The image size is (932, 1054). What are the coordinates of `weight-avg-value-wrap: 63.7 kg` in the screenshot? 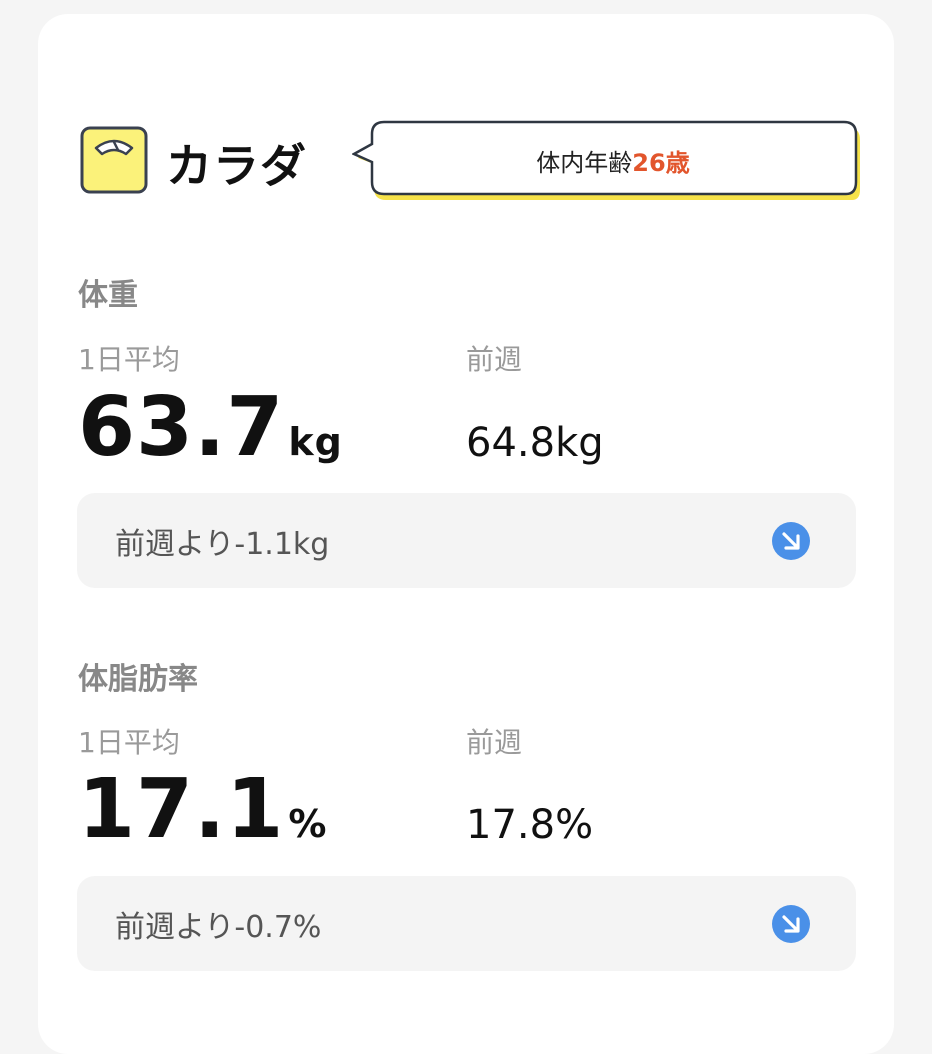 It's located at (210, 427).